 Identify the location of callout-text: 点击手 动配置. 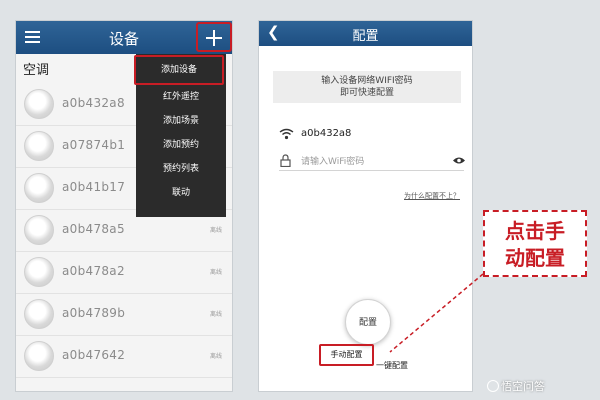
(535, 245).